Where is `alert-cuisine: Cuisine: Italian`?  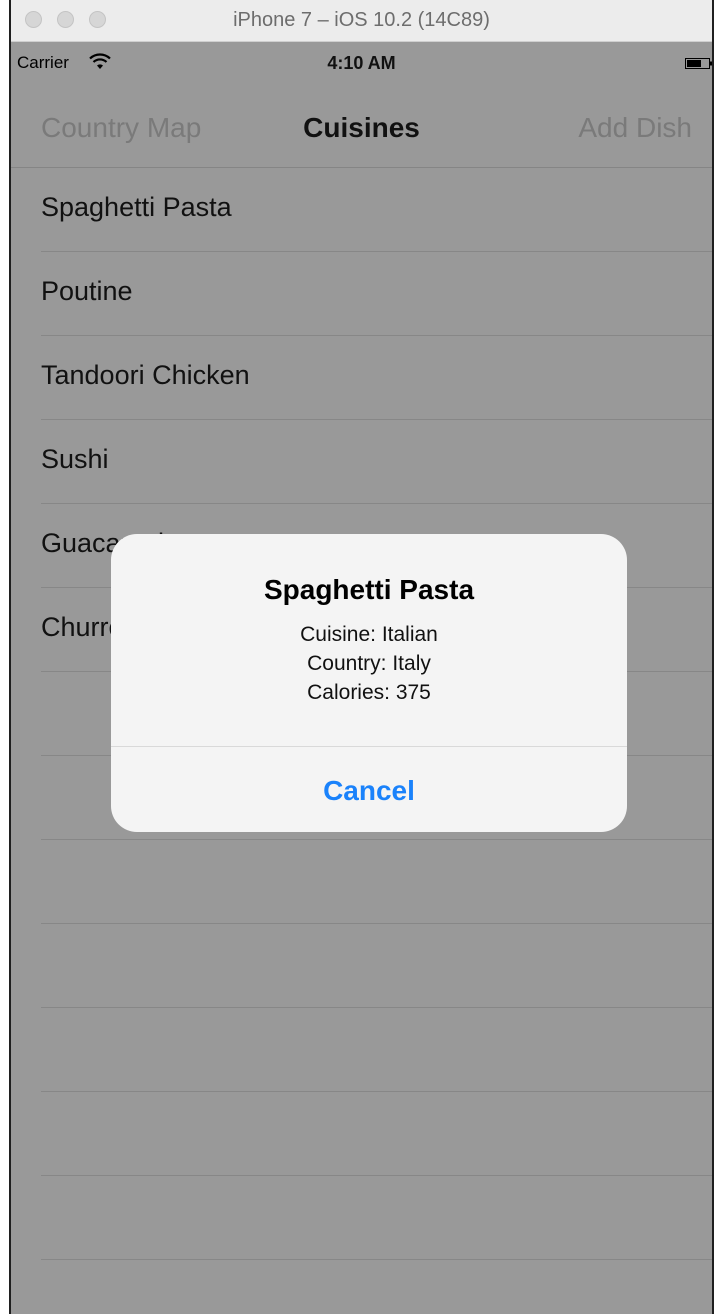 alert-cuisine: Cuisine: Italian is located at coordinates (369, 634).